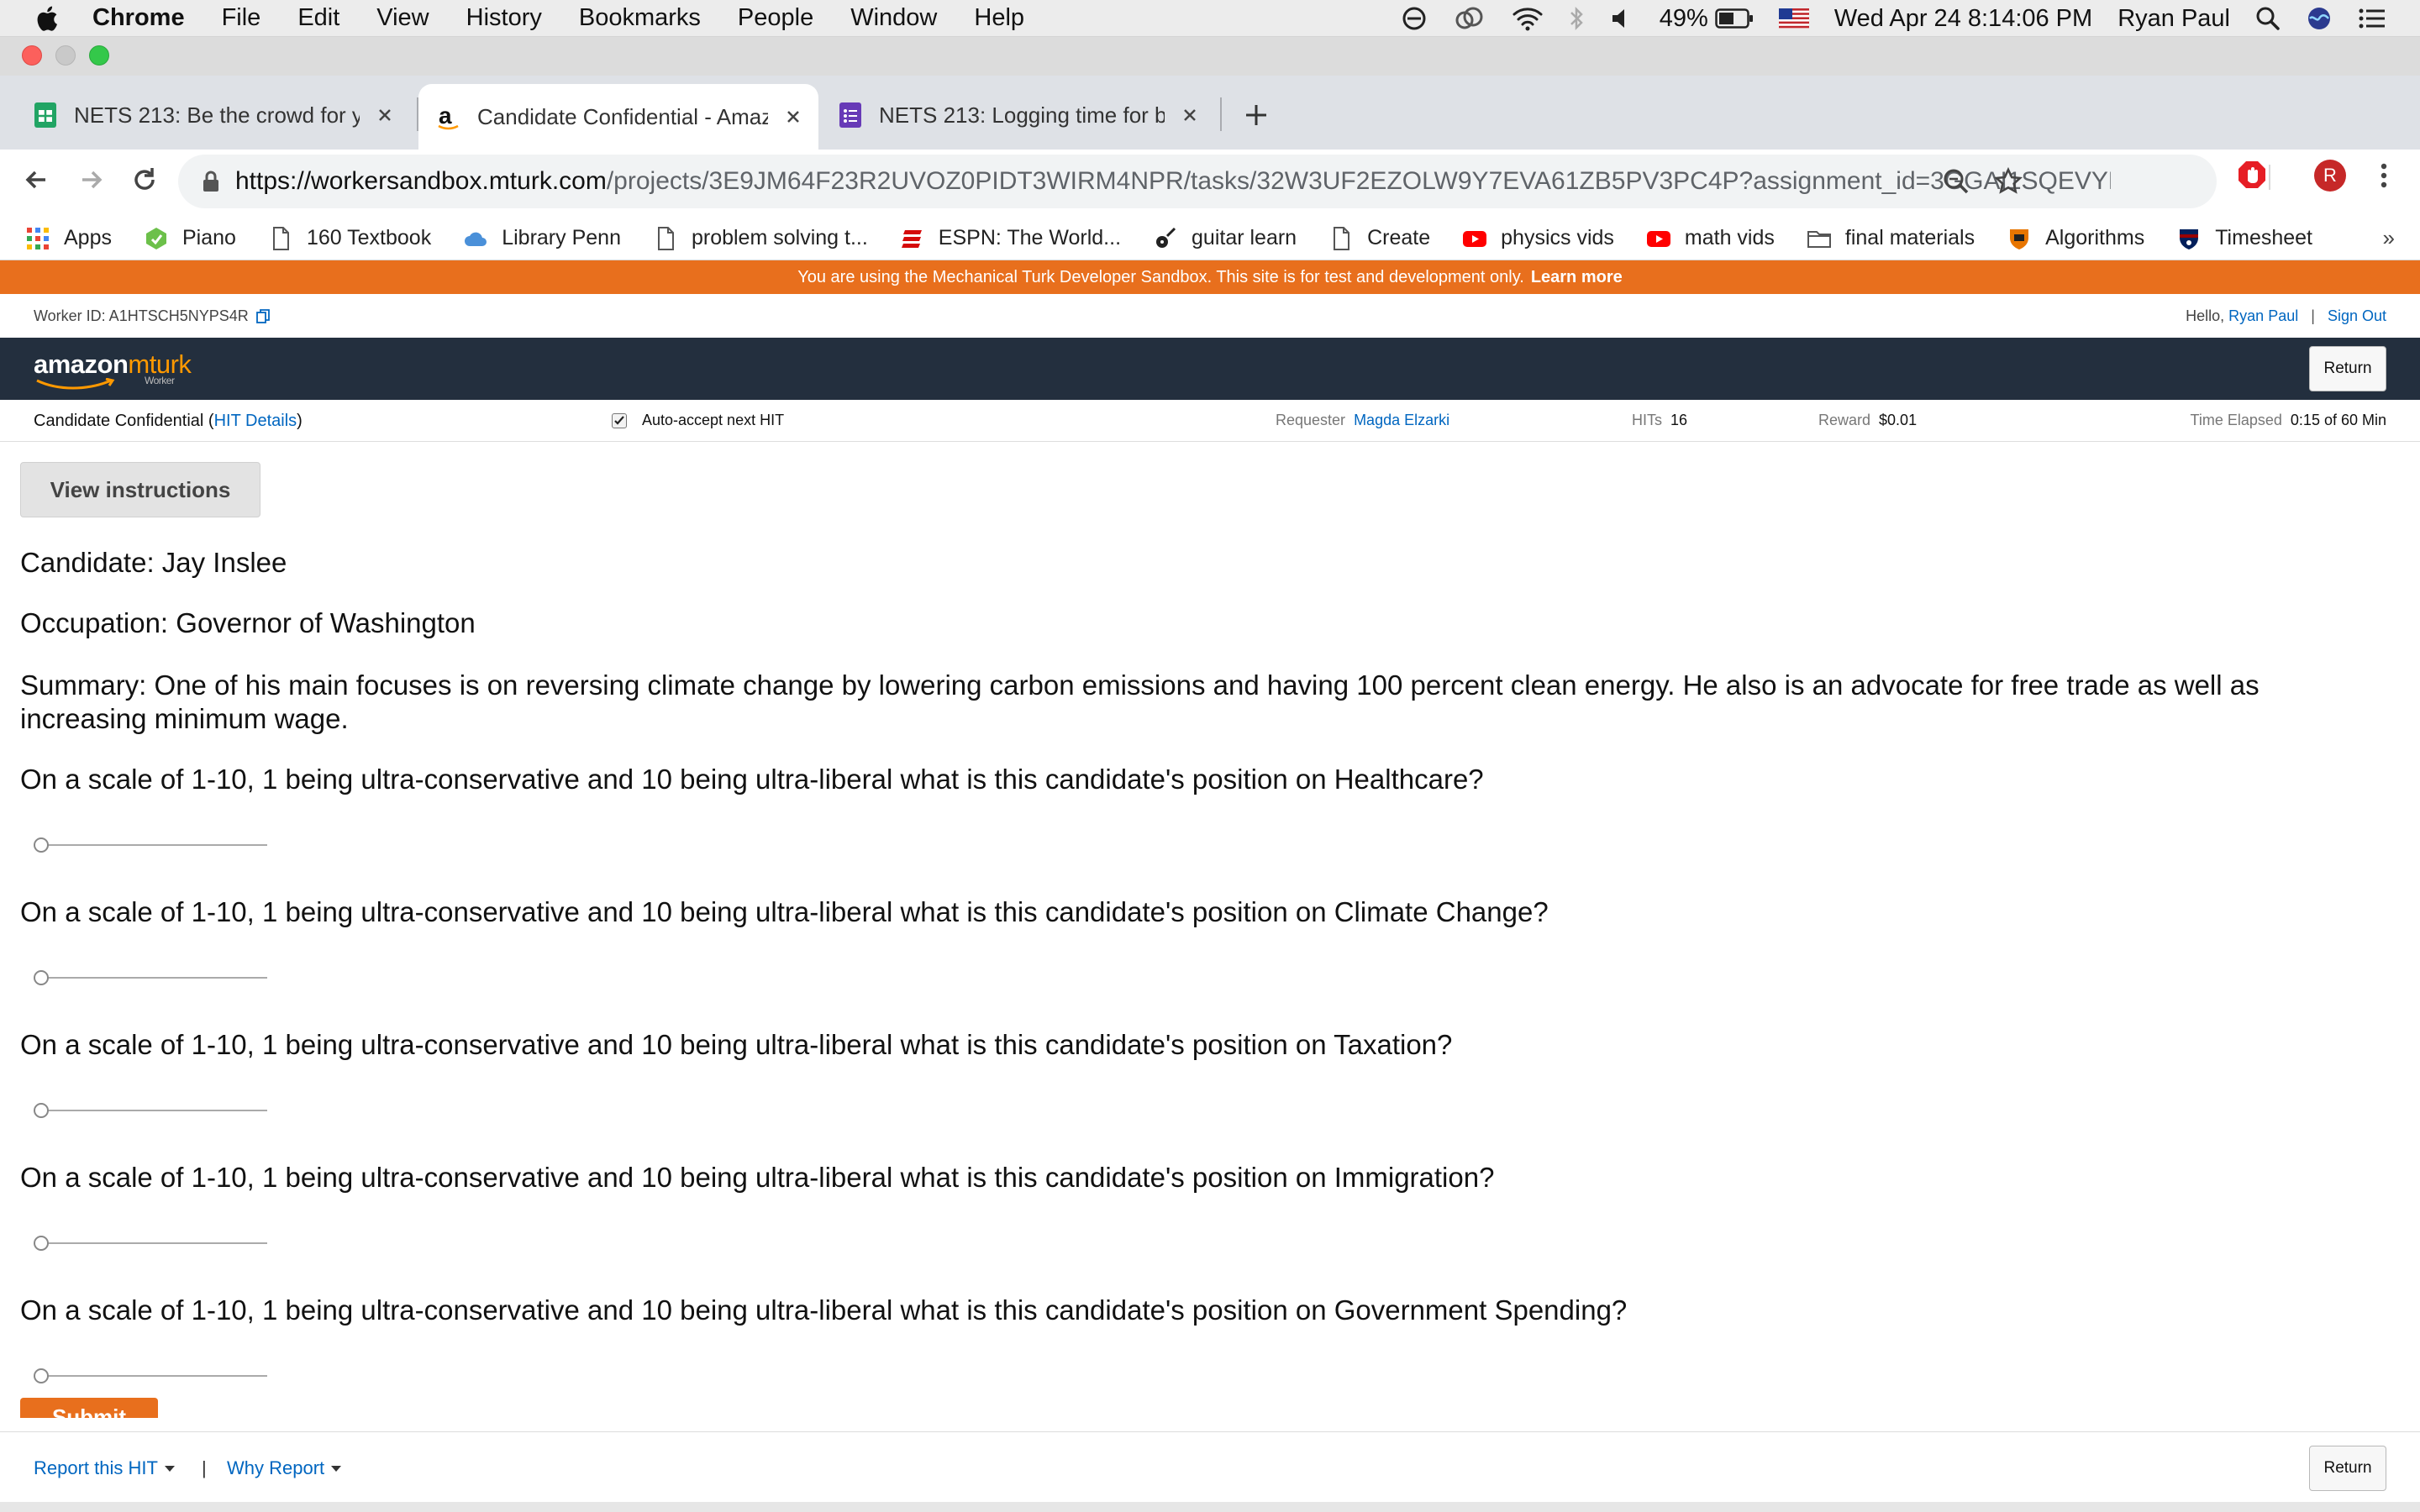 The width and height of the screenshot is (2420, 1512). I want to click on climate-change-slider, so click(150, 977).